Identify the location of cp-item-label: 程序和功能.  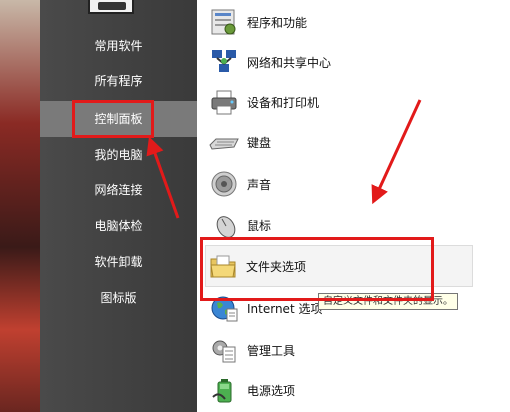
(277, 22).